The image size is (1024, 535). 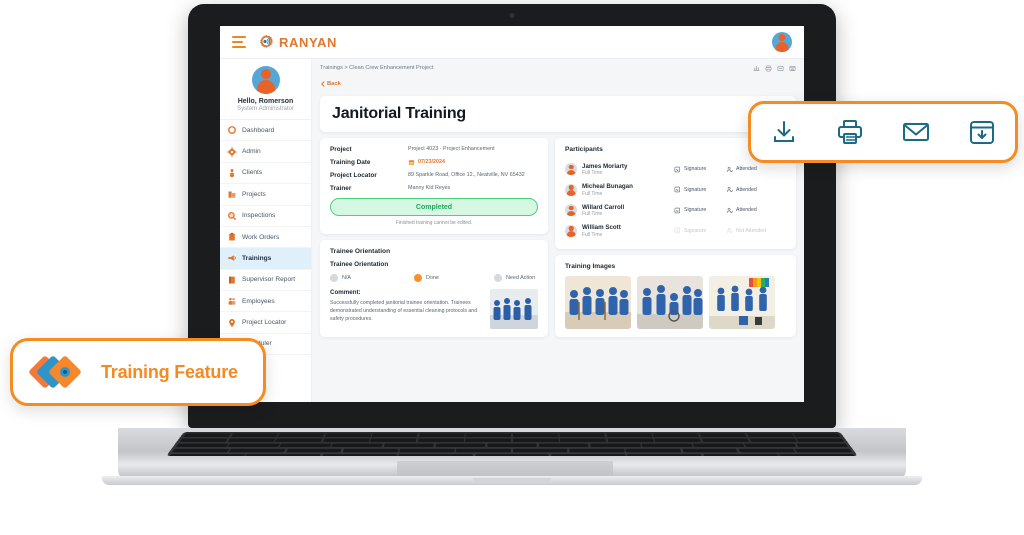 What do you see at coordinates (514, 309) in the screenshot?
I see `comment-photo` at bounding box center [514, 309].